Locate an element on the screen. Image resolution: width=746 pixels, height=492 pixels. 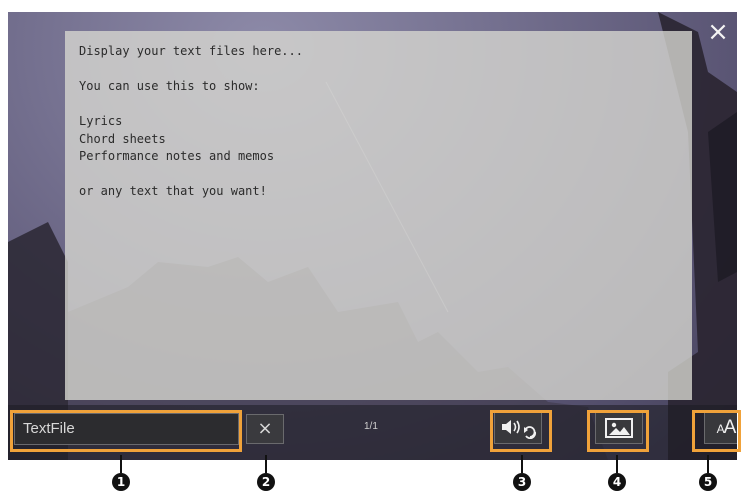
callout-4: 4 is located at coordinates (617, 473).